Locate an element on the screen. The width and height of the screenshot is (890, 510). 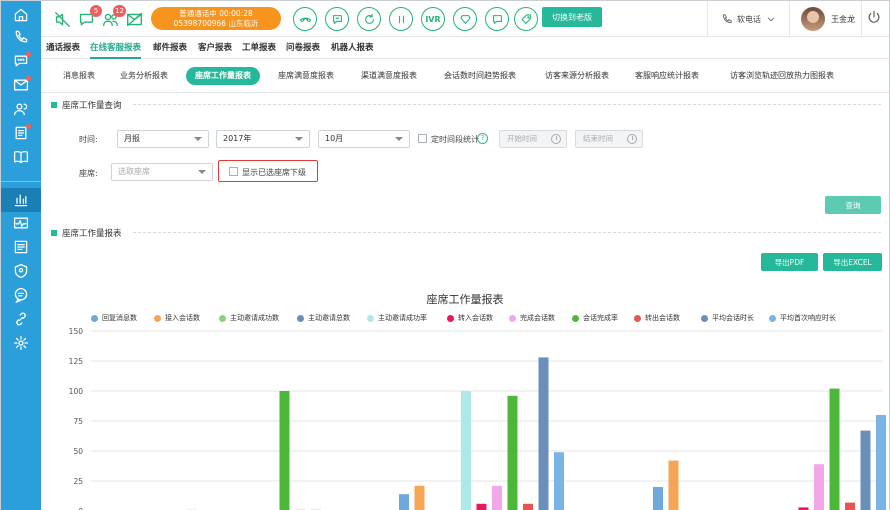
form-icon is located at coordinates (21, 247).